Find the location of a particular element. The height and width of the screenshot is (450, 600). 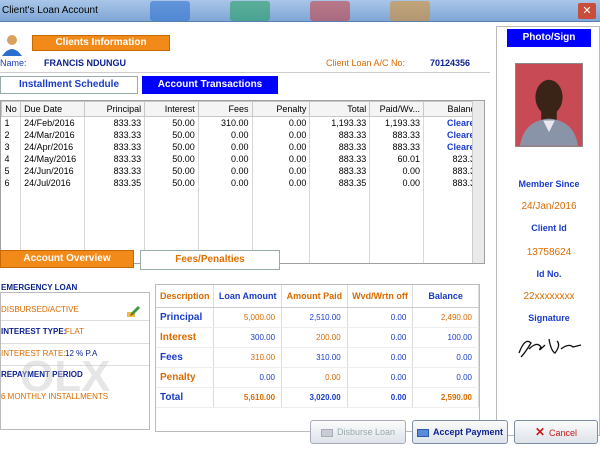

loan-status: DISBURSED/ACTIVE is located at coordinates (40, 309).